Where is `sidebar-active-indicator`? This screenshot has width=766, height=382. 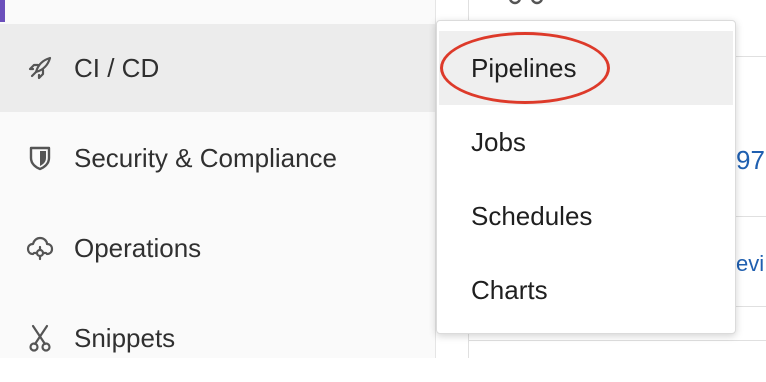 sidebar-active-indicator is located at coordinates (2, 11).